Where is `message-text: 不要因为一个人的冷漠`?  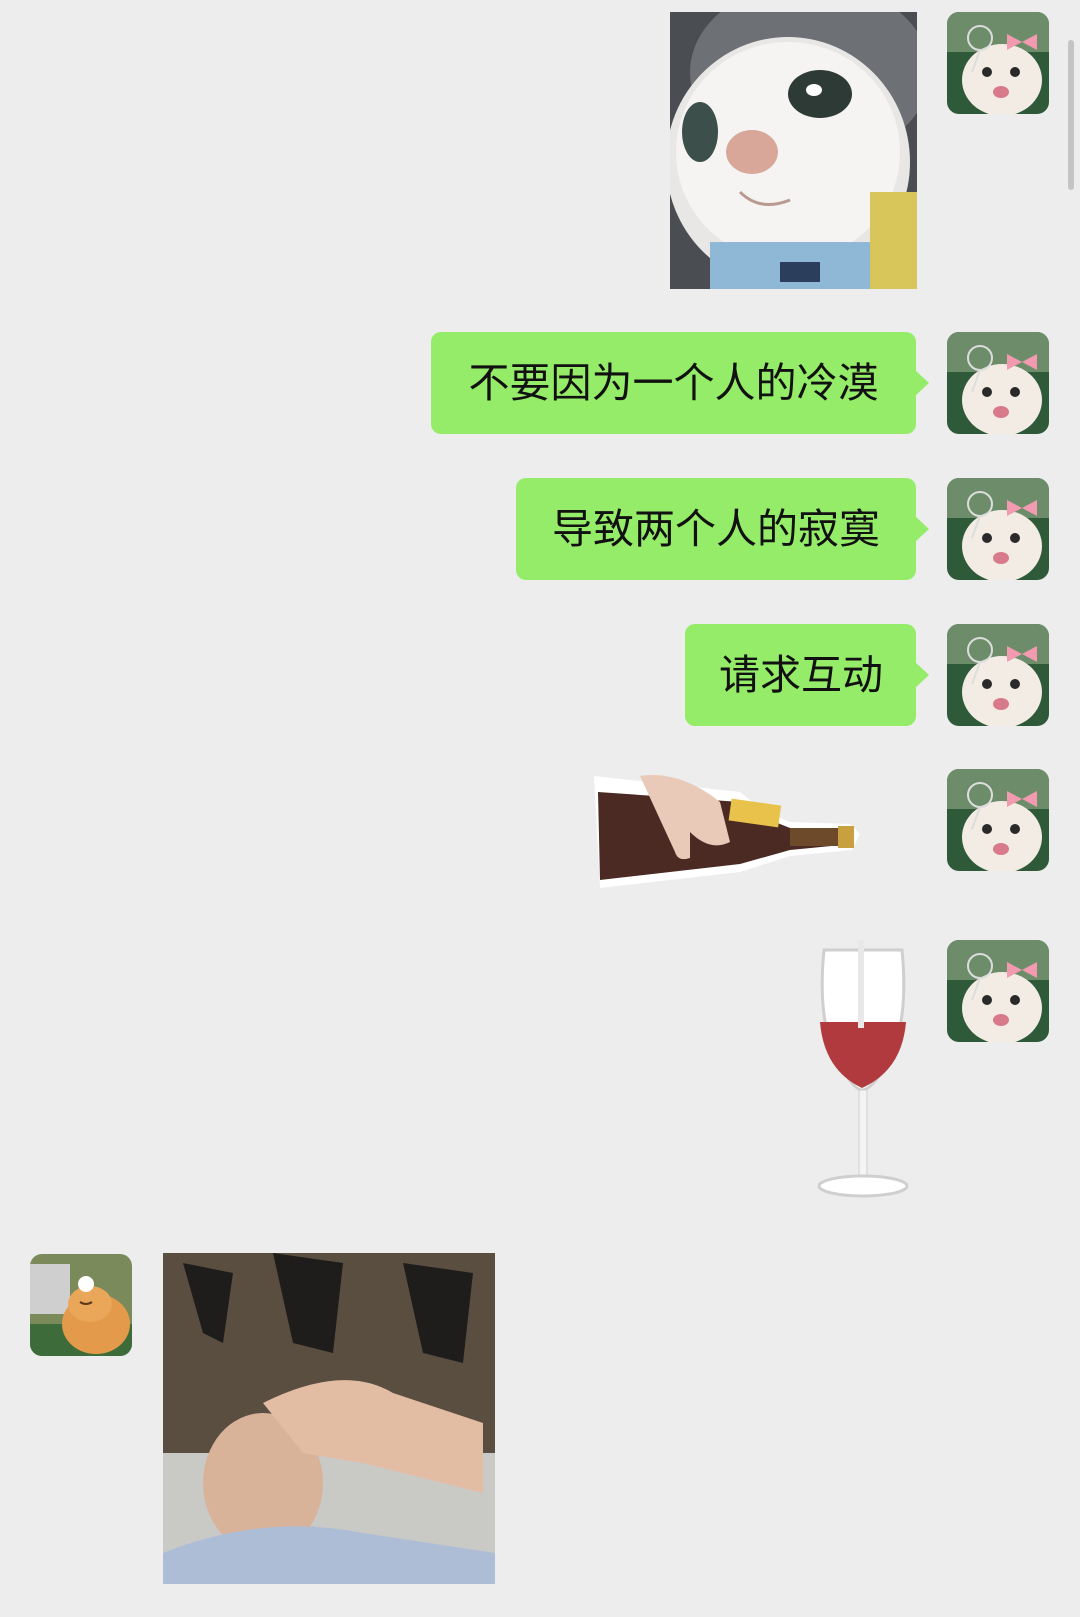 message-text: 不要因为一个人的冷漠 is located at coordinates (673, 383).